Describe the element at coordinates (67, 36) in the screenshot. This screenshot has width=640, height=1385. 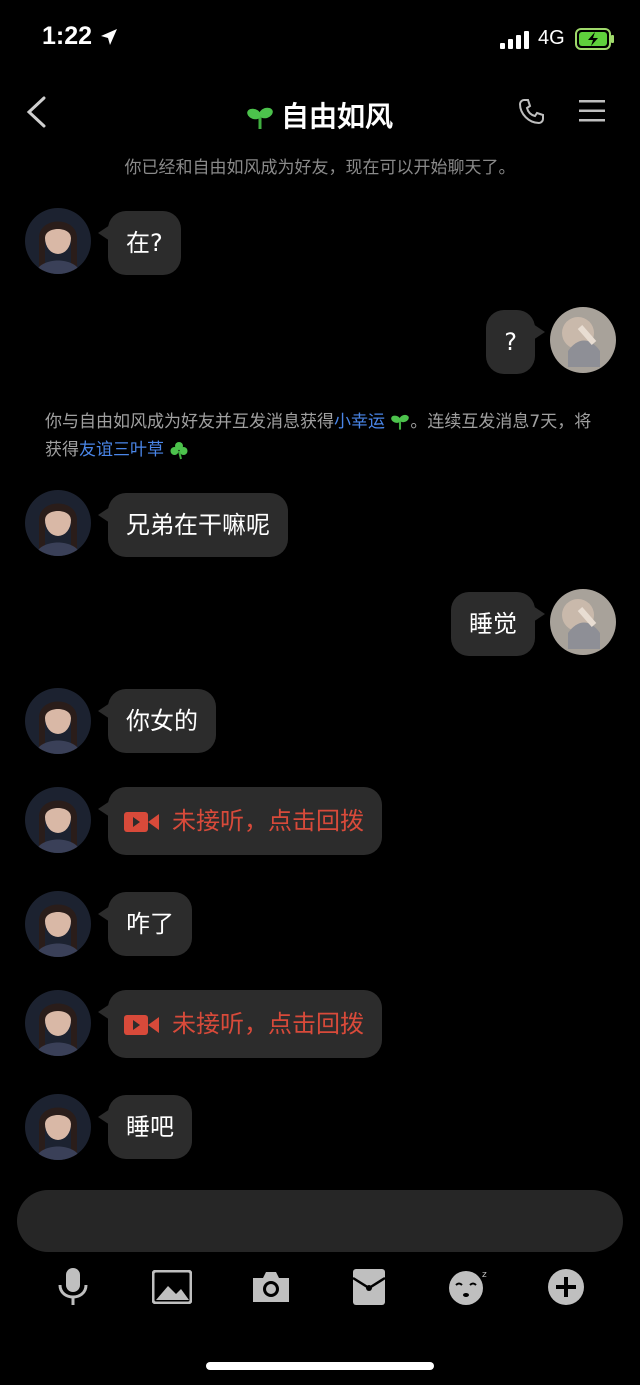
I see `status-time: 1:22` at that location.